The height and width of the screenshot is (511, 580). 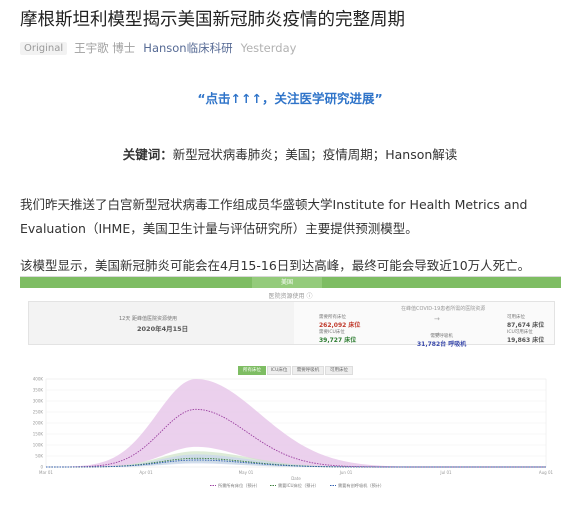 What do you see at coordinates (46, 472) in the screenshot?
I see `x-tick-label: Mar 01` at bounding box center [46, 472].